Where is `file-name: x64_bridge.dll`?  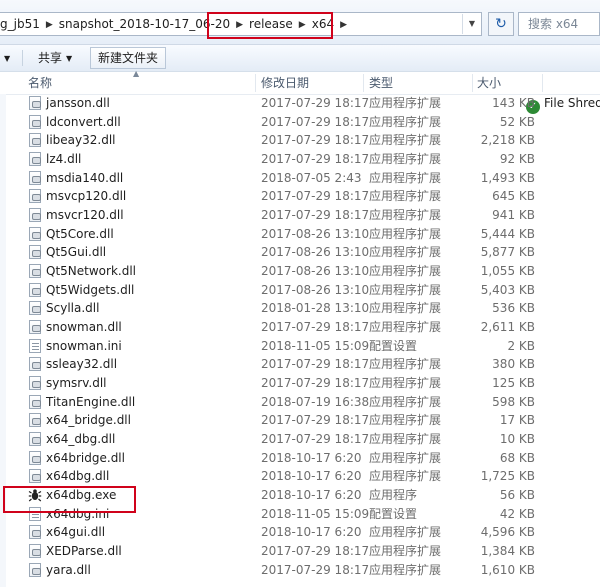 file-name: x64_bridge.dll is located at coordinates (88, 420).